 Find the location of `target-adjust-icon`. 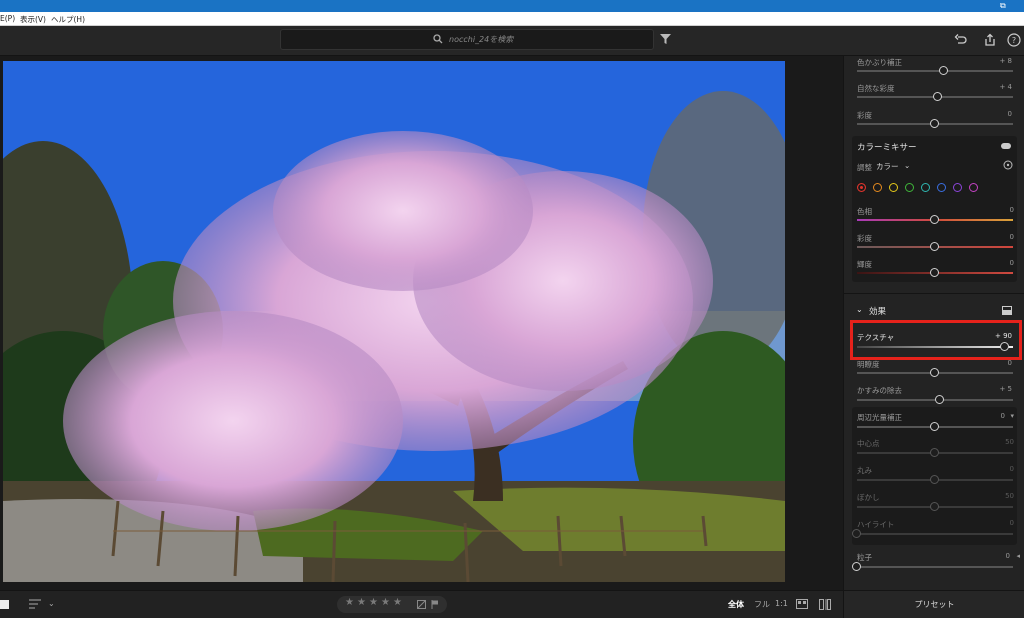

target-adjust-icon is located at coordinates (1008, 165).